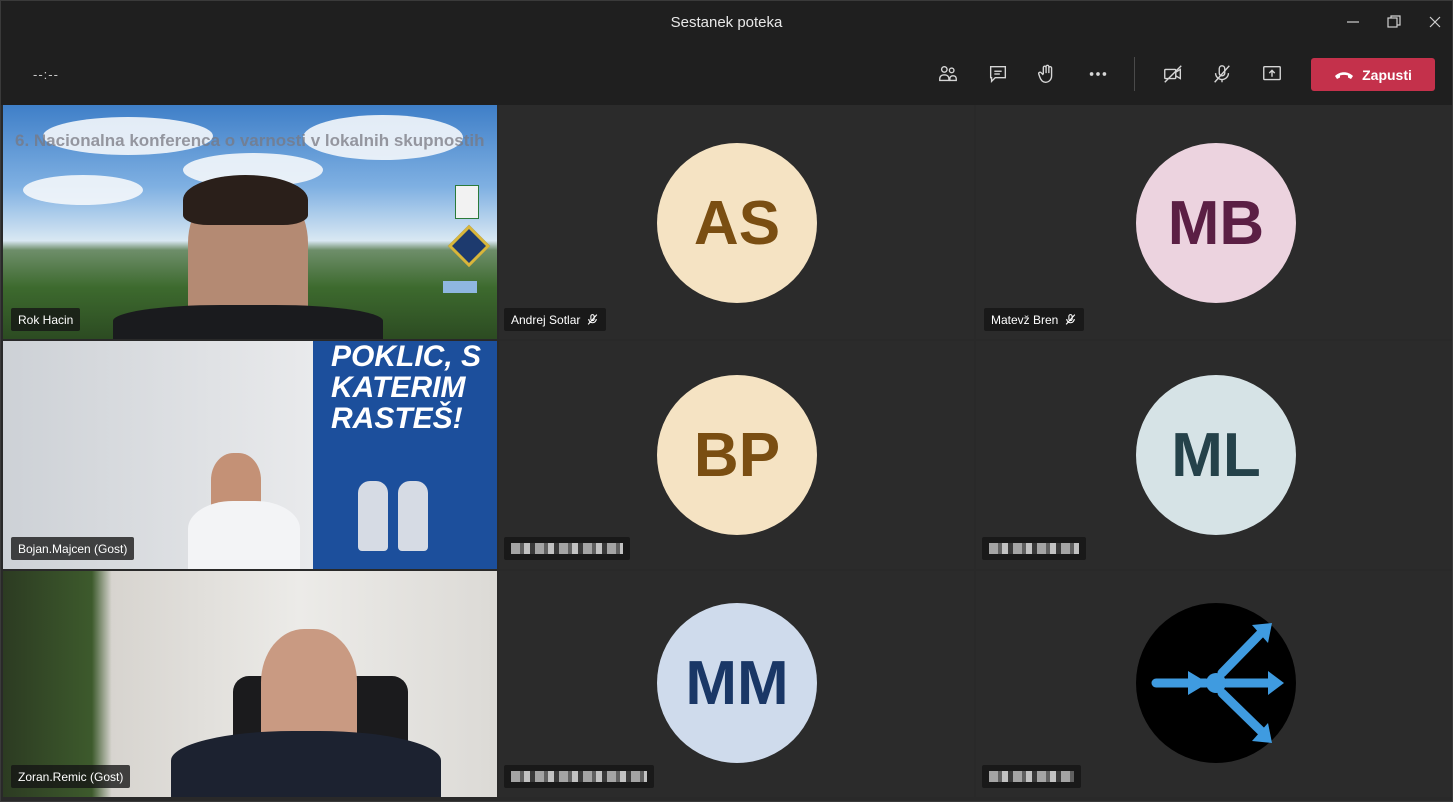 The width and height of the screenshot is (1453, 802). I want to click on avatar-initials: MB, so click(1216, 223).